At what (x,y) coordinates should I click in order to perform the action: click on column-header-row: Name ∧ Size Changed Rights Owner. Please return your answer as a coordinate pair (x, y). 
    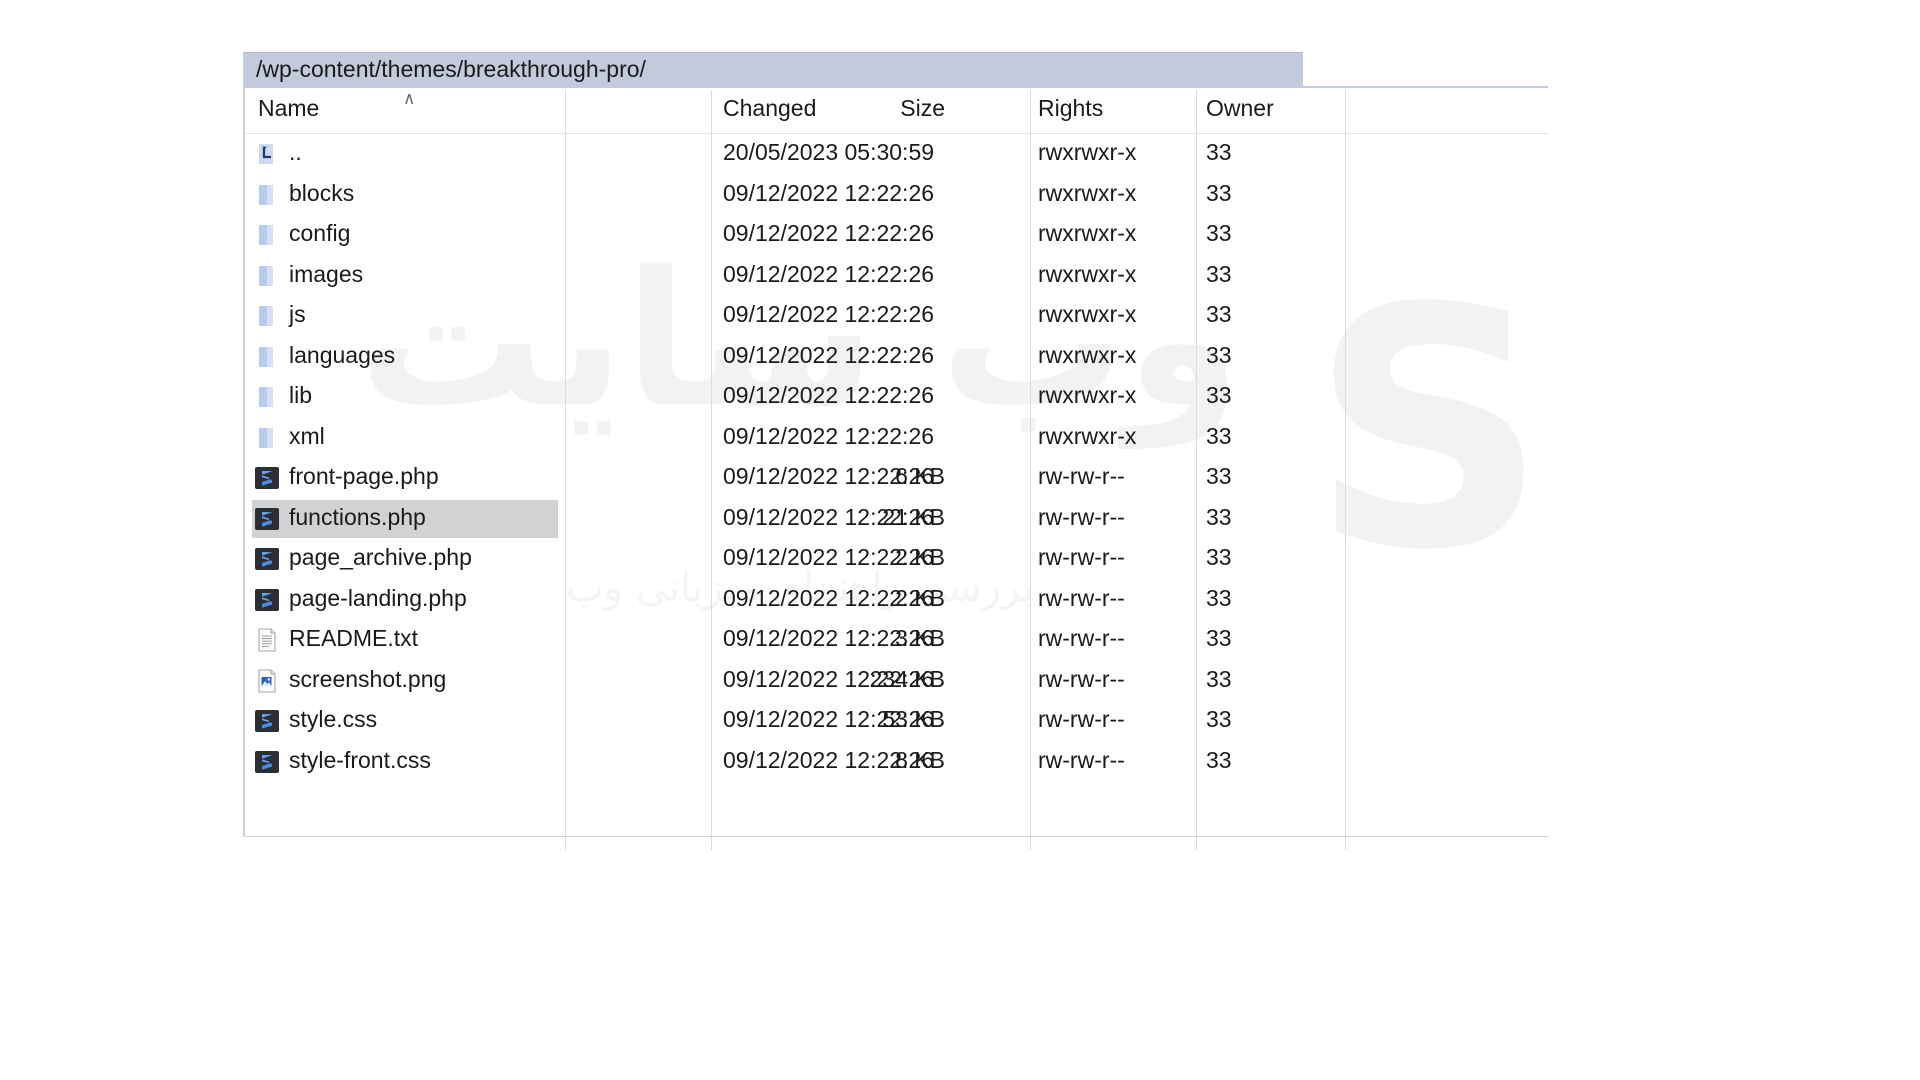
    Looking at the image, I should click on (895, 111).